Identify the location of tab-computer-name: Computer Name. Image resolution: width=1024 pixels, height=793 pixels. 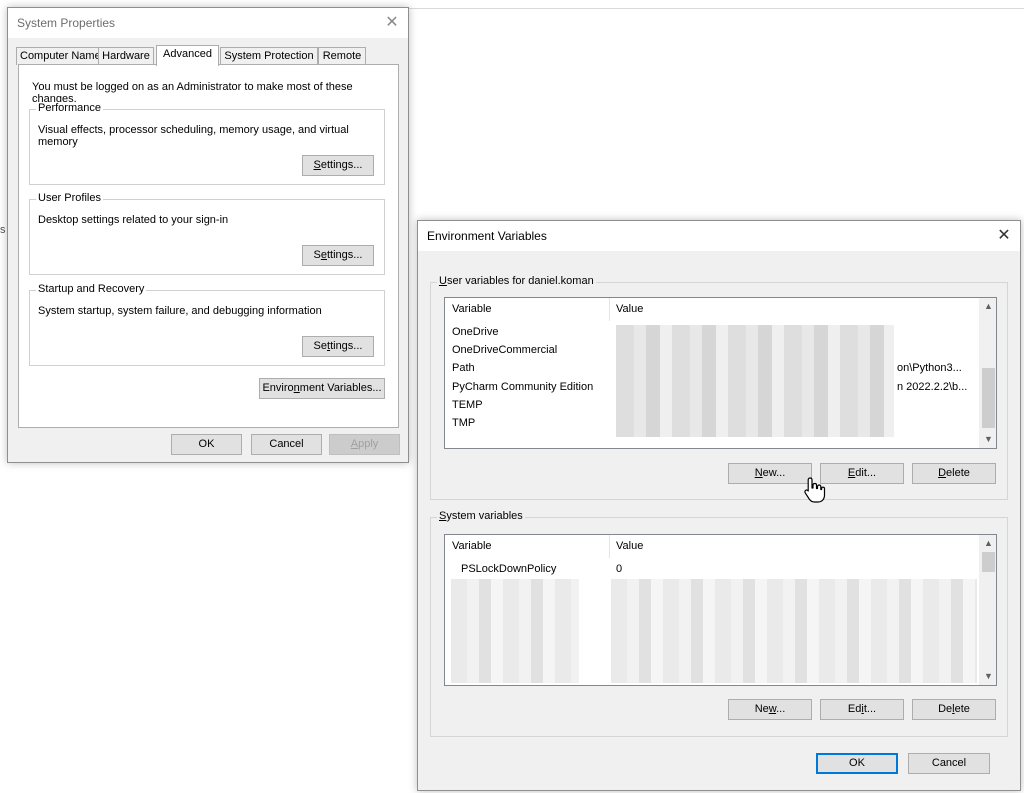
(58, 56).